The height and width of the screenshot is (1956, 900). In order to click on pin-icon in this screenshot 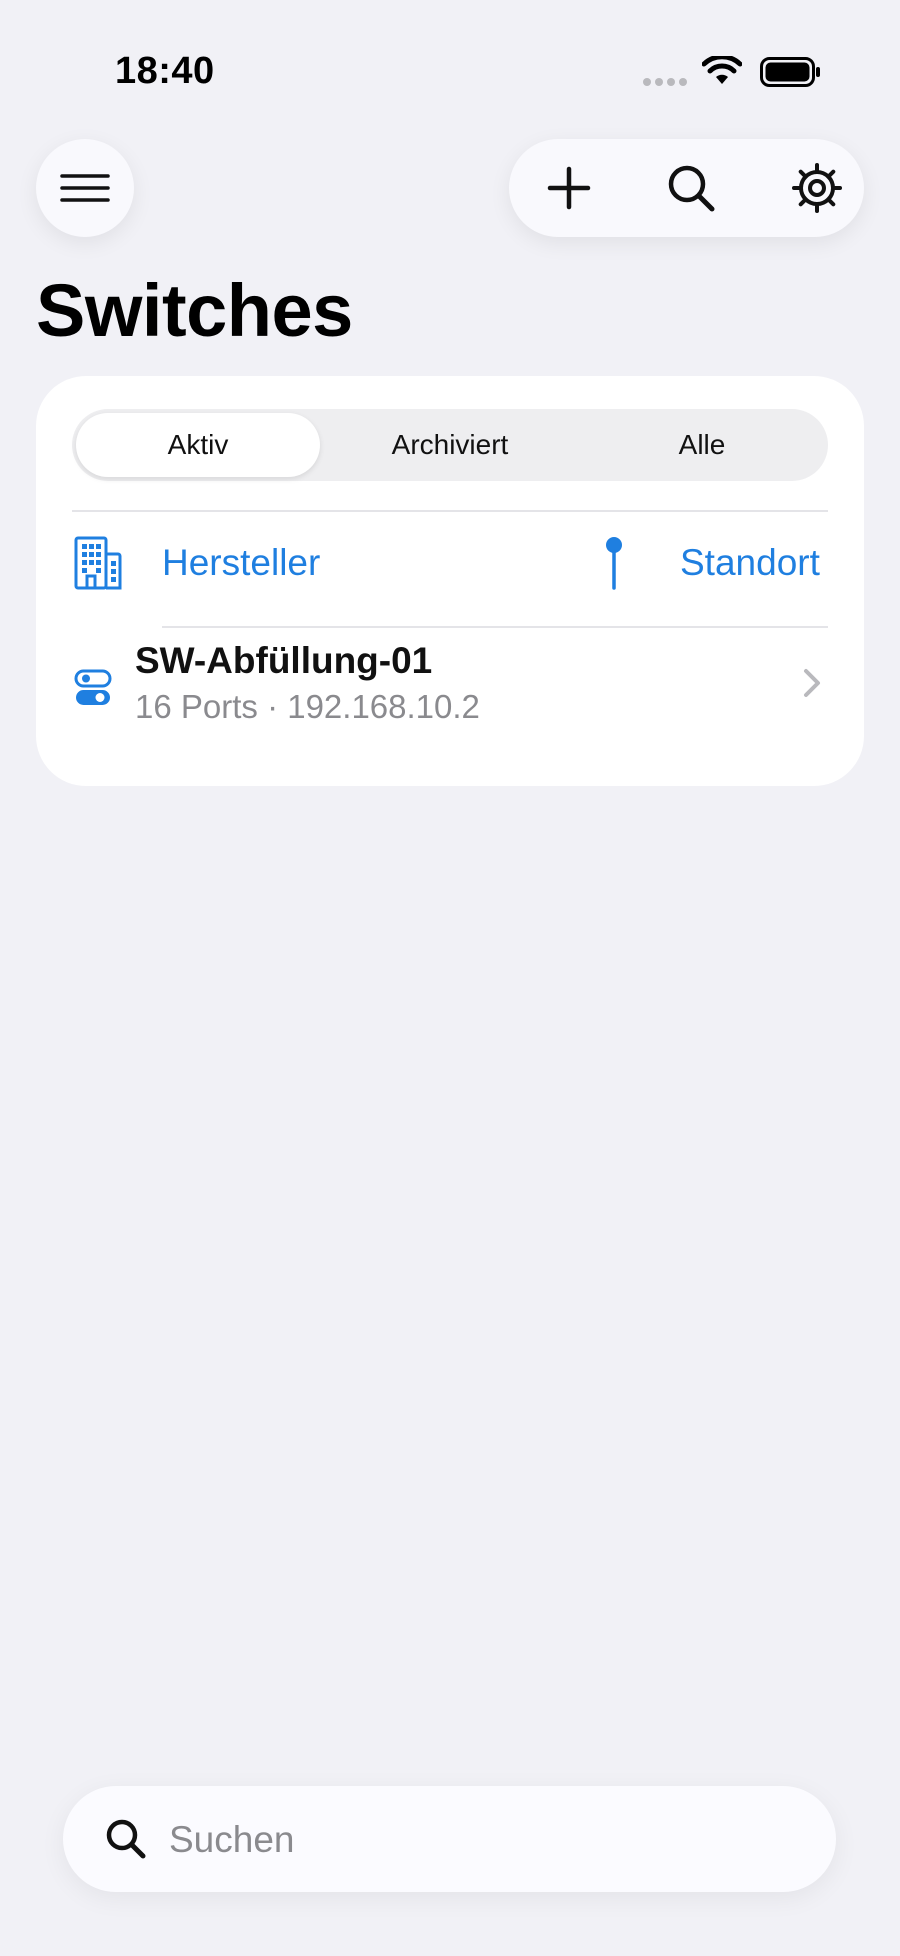, I will do `click(614, 563)`.